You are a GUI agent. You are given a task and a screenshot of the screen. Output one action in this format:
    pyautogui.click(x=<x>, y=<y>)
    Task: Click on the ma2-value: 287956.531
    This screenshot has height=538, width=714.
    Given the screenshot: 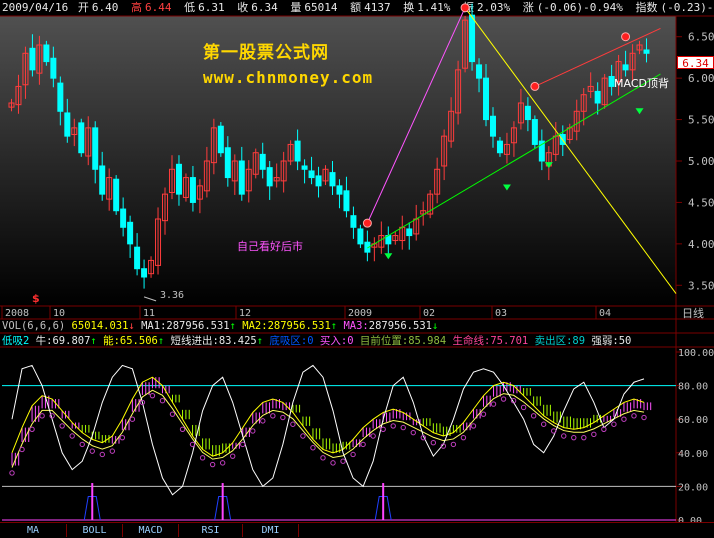 What is the action you would take?
    pyautogui.click(x=299, y=326)
    